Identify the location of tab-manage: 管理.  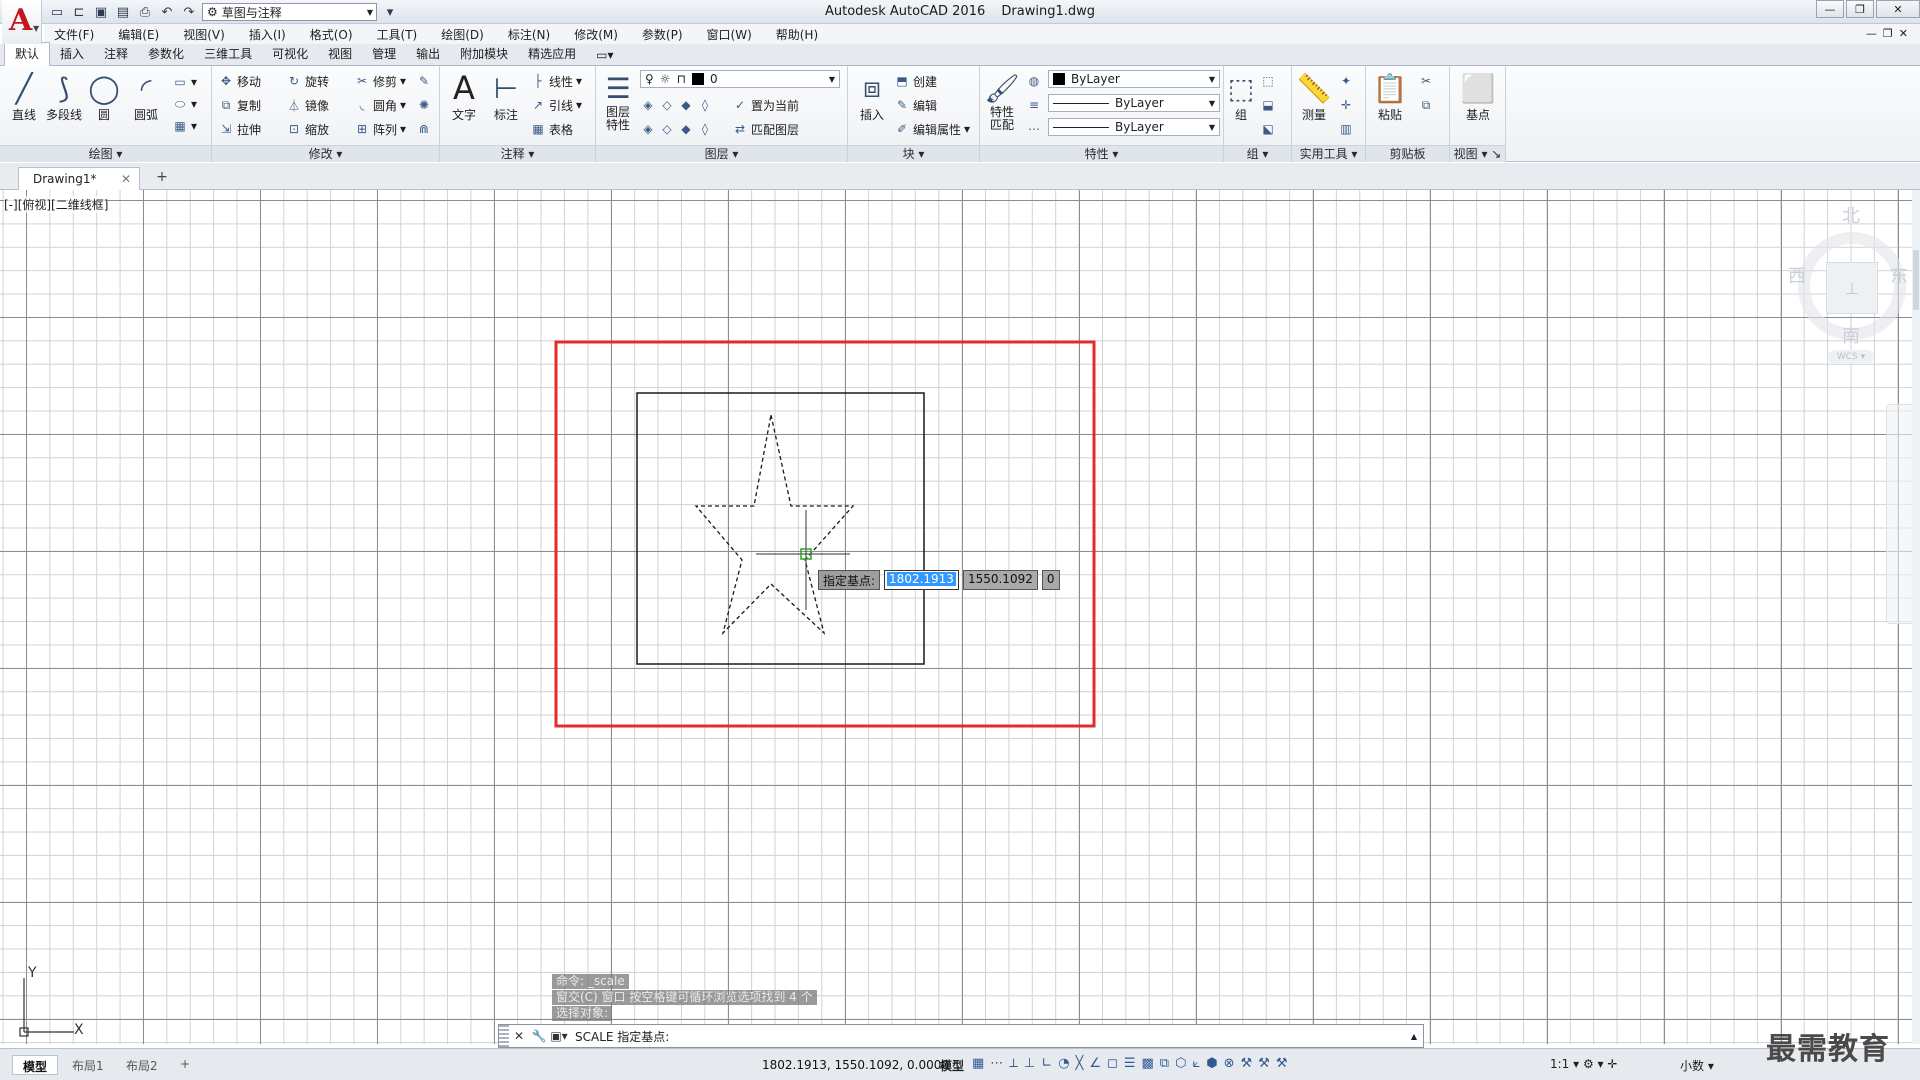
(384, 54).